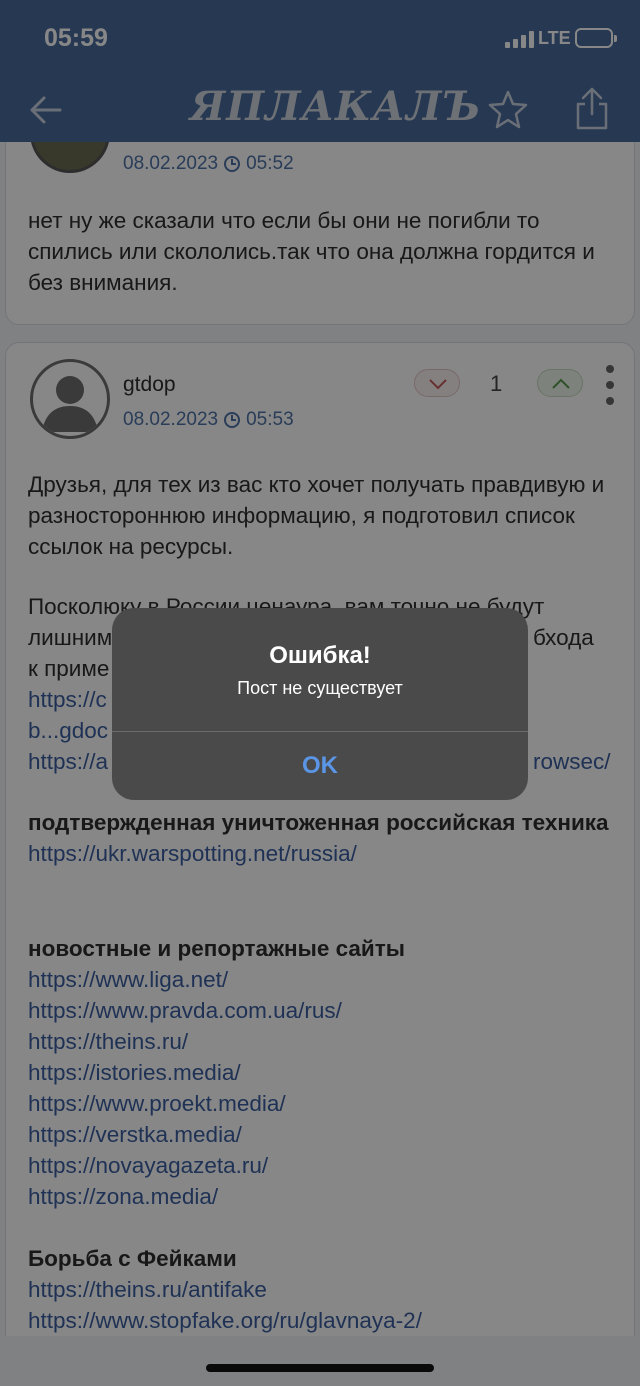 The image size is (640, 1386). What do you see at coordinates (320, 655) in the screenshot?
I see `alert-title: Ошибка!` at bounding box center [320, 655].